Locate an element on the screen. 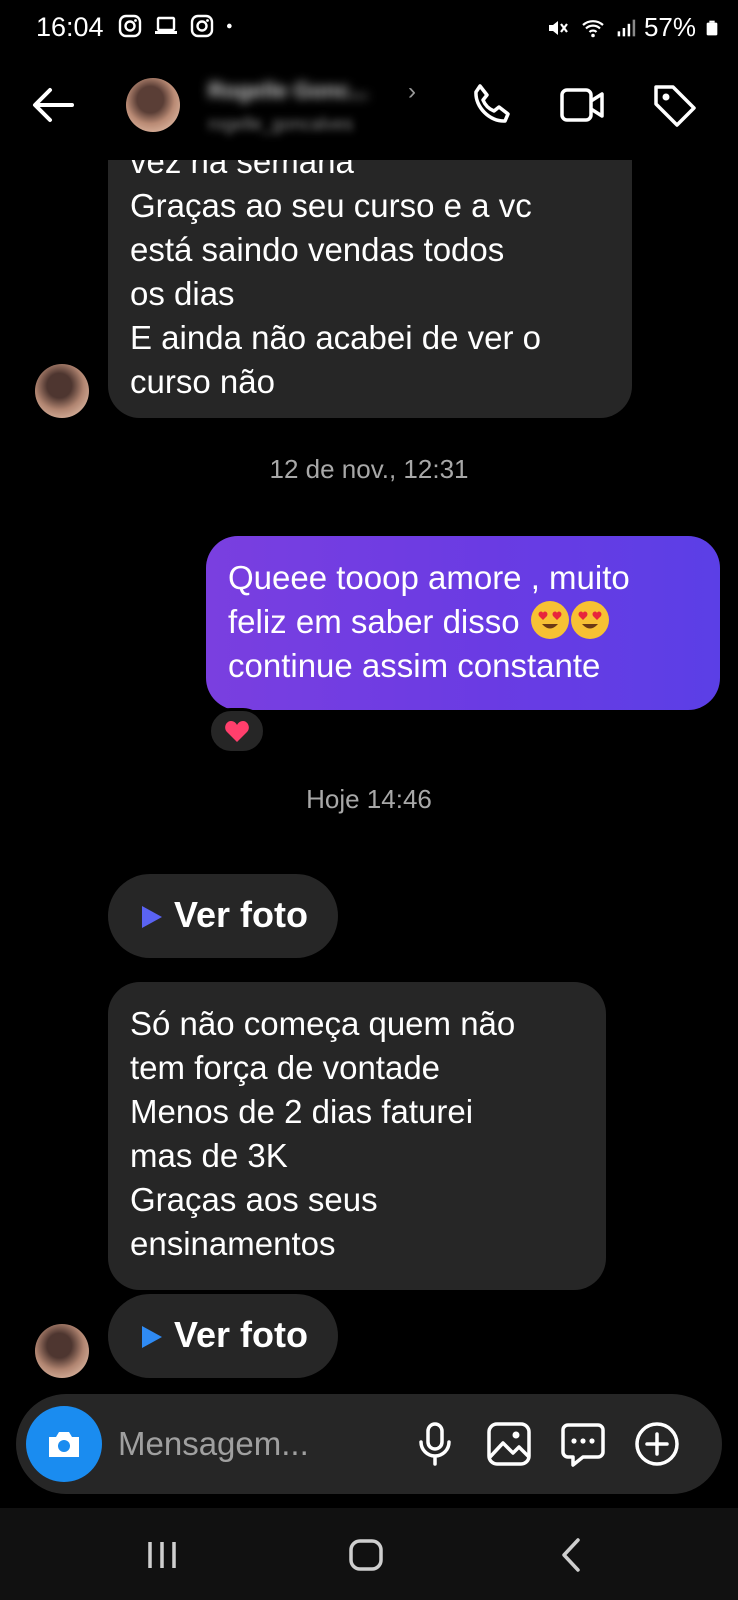 The width and height of the screenshot is (738, 1600). camera-icon is located at coordinates (64, 1444).